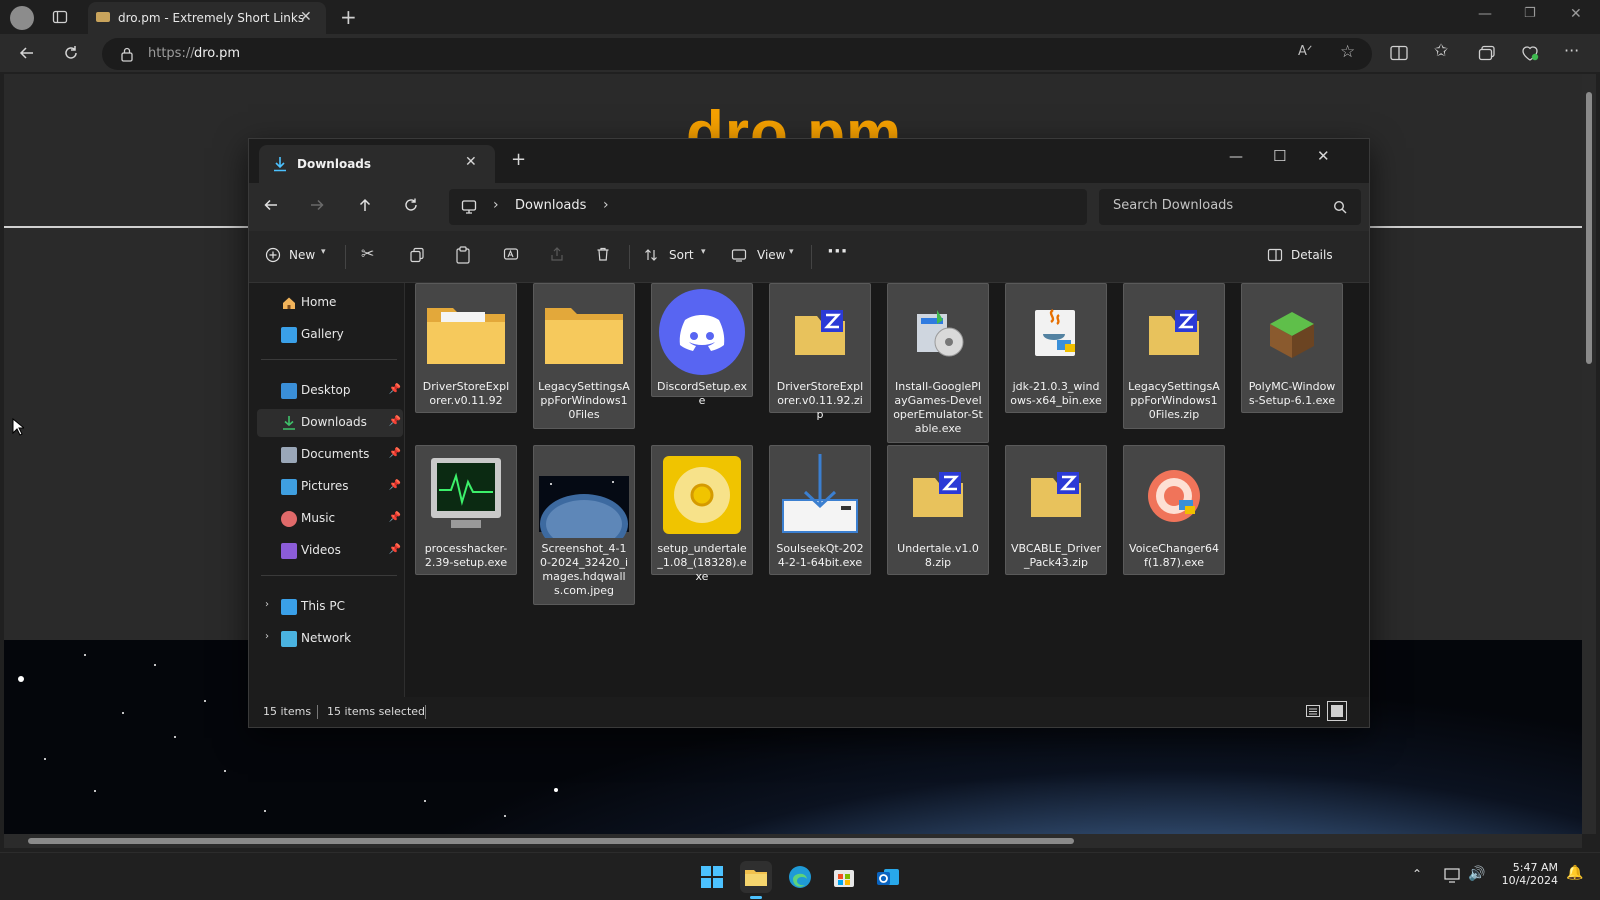  Describe the element at coordinates (302, 255) in the screenshot. I see `new-button: New` at that location.